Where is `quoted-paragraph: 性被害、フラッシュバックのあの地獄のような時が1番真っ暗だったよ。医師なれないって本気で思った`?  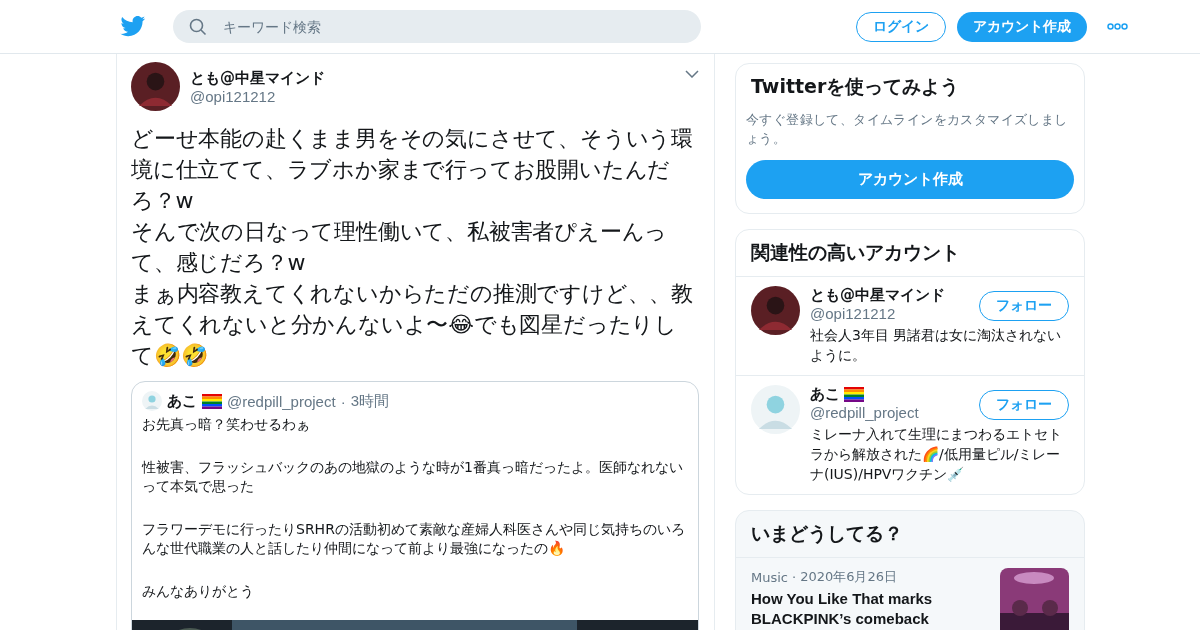
quoted-paragraph: 性被害、フラッシュバックのあの地獄のような時が1番真っ暗だったよ。医師なれないって本気で思った is located at coordinates (413, 476).